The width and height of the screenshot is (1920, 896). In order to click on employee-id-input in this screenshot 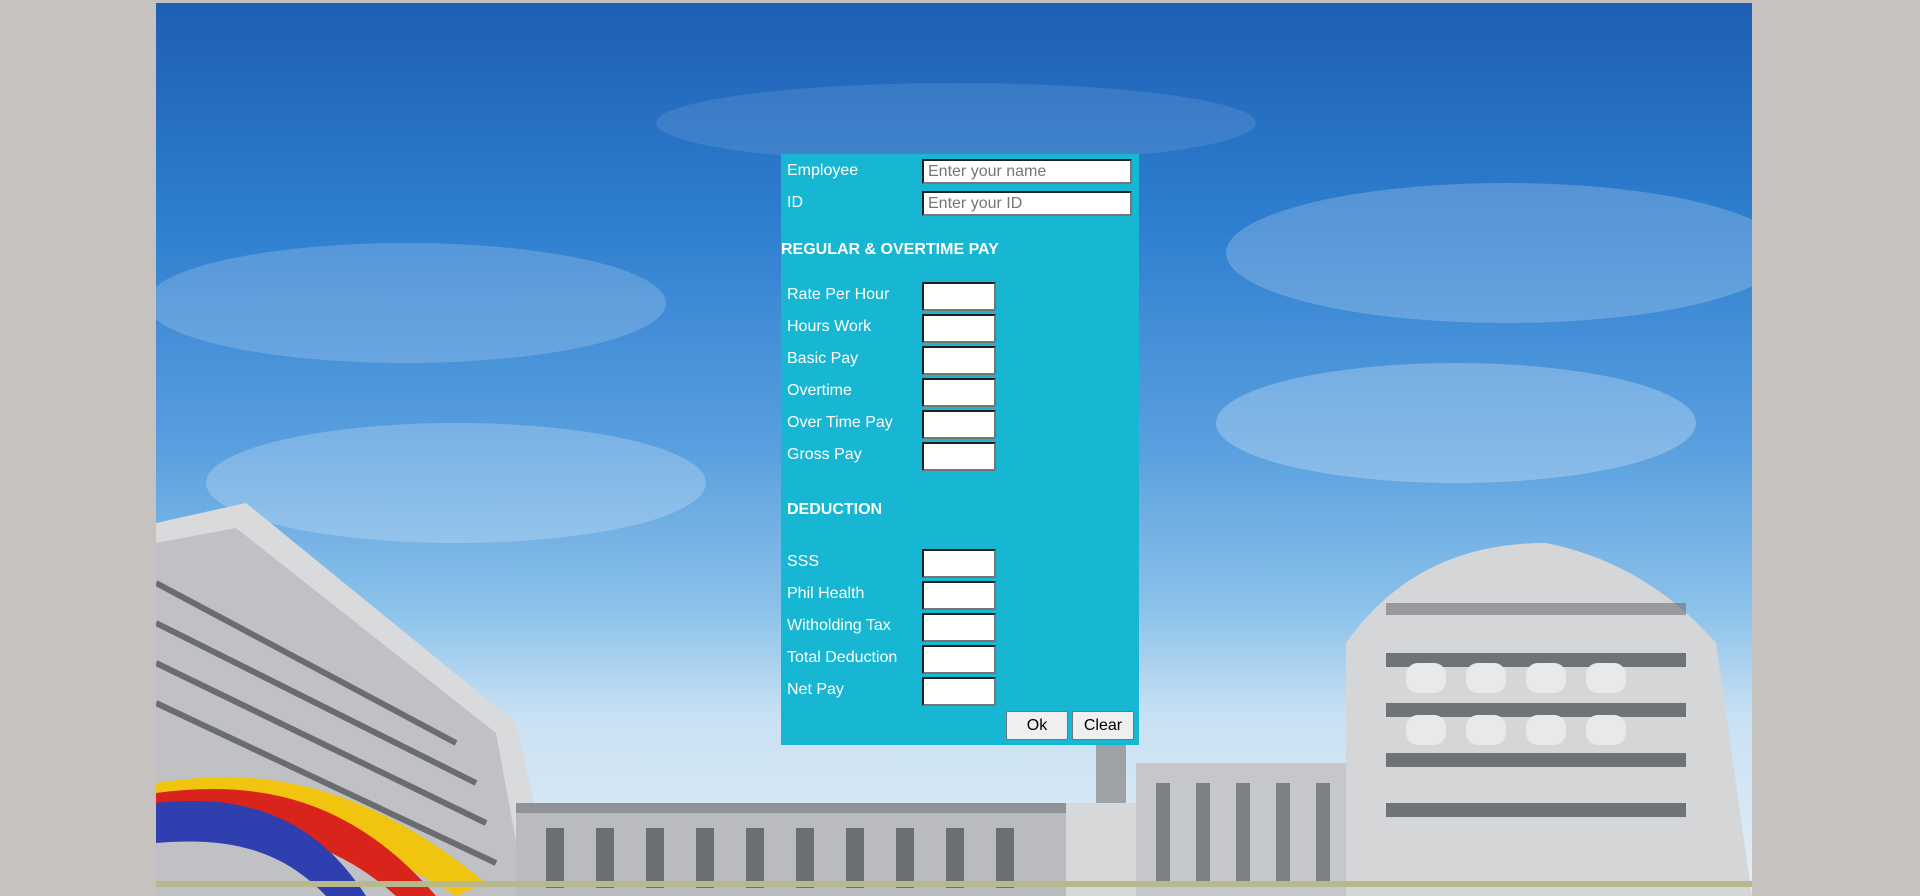, I will do `click(1027, 203)`.